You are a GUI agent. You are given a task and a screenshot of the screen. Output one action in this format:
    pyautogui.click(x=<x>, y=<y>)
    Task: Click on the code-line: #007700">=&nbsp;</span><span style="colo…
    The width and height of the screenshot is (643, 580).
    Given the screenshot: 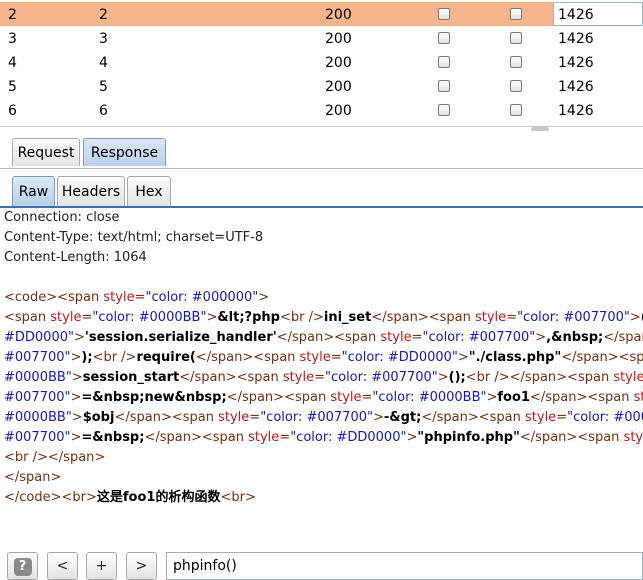 What is the action you would take?
    pyautogui.click(x=323, y=438)
    